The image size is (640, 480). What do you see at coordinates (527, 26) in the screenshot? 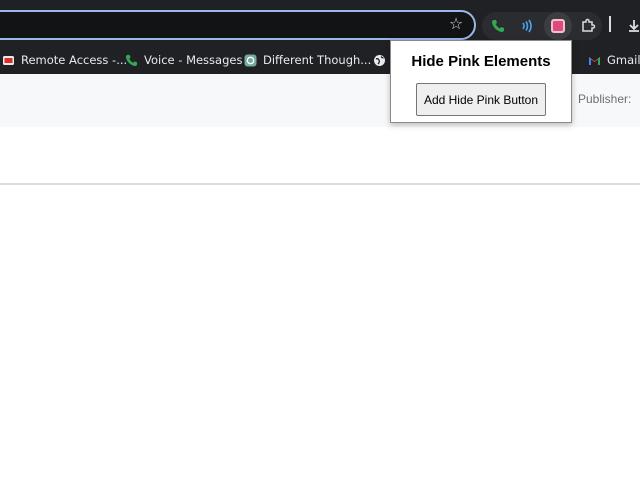
I see `wireless-extension-icon` at bounding box center [527, 26].